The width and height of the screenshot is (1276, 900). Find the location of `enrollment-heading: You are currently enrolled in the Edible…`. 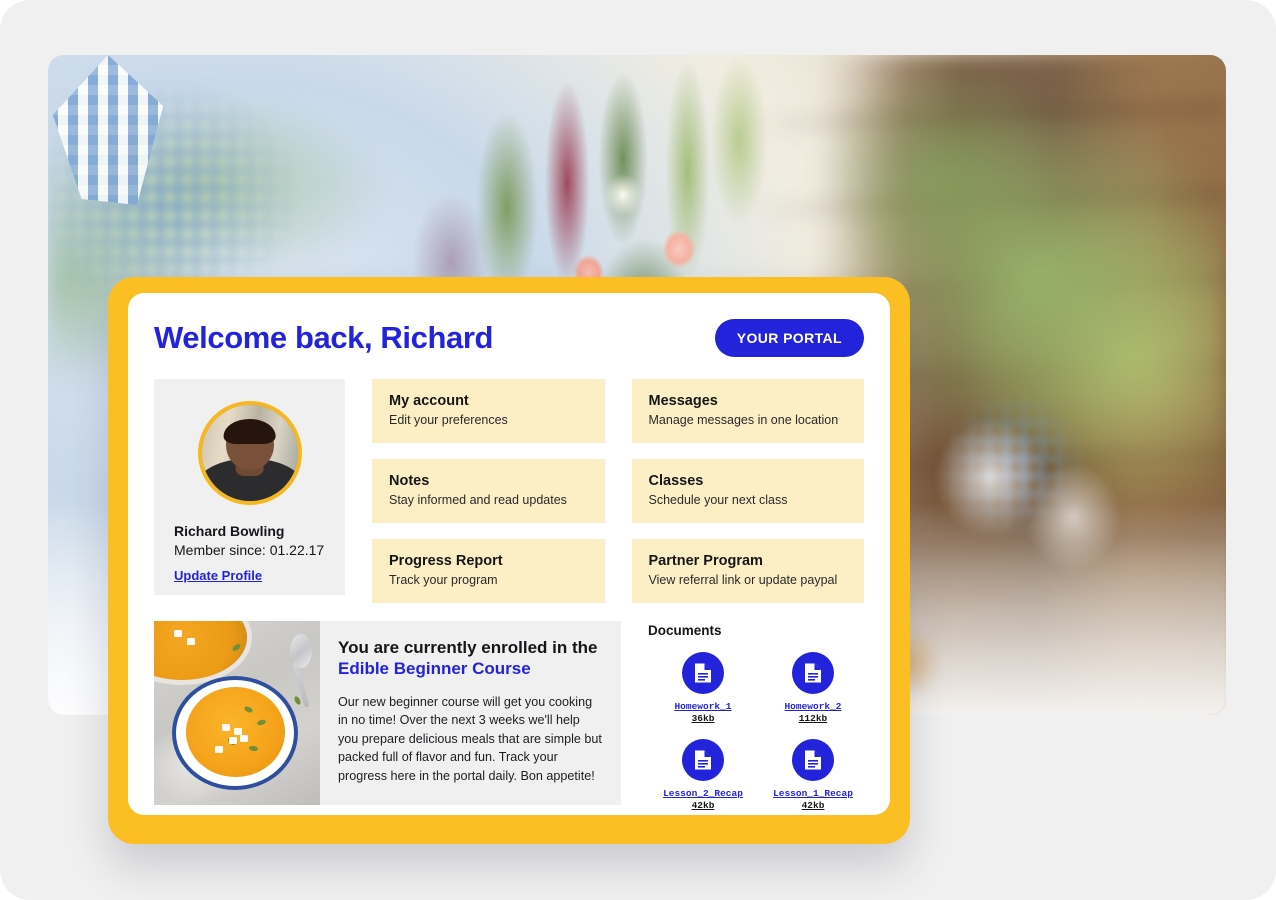

enrollment-heading: You are currently enrolled in the Edible… is located at coordinates (470, 658).